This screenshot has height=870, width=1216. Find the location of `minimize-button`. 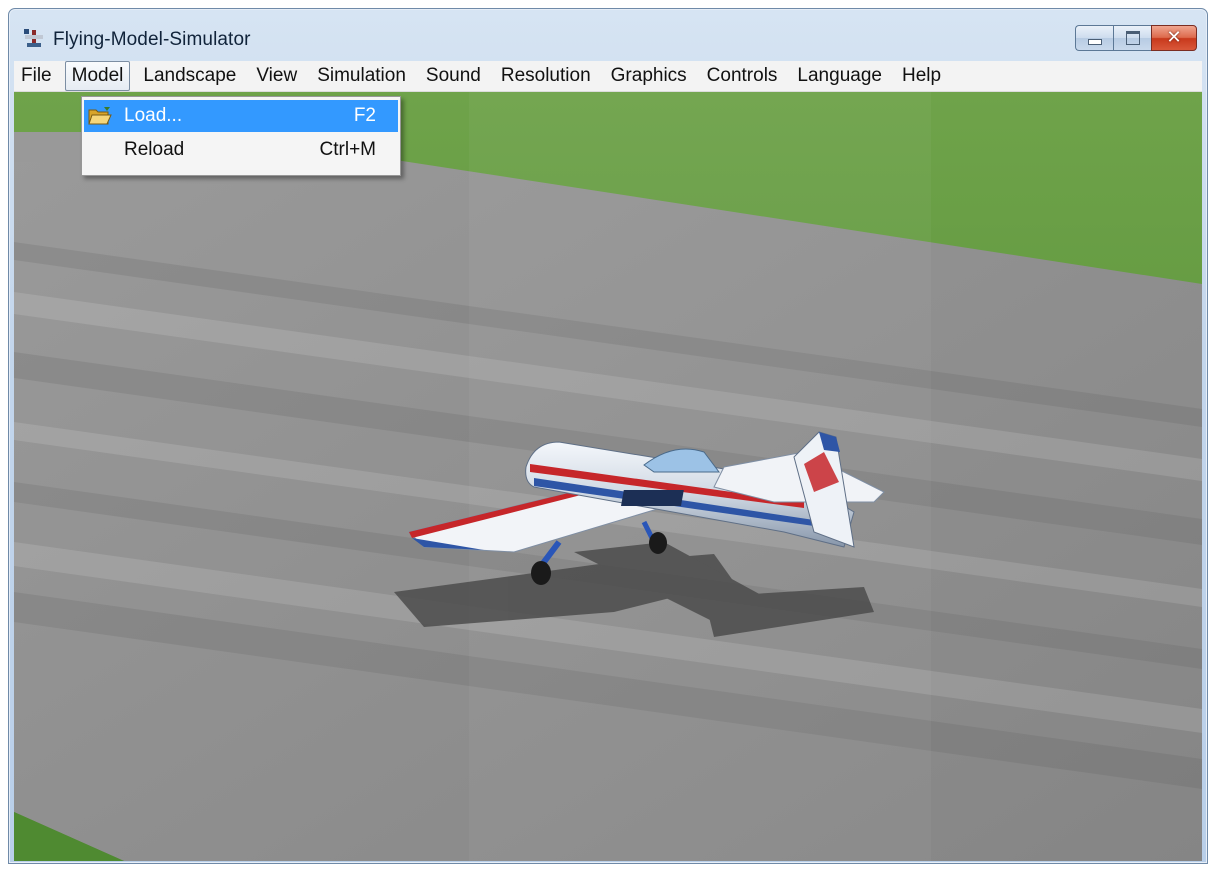

minimize-button is located at coordinates (1094, 38).